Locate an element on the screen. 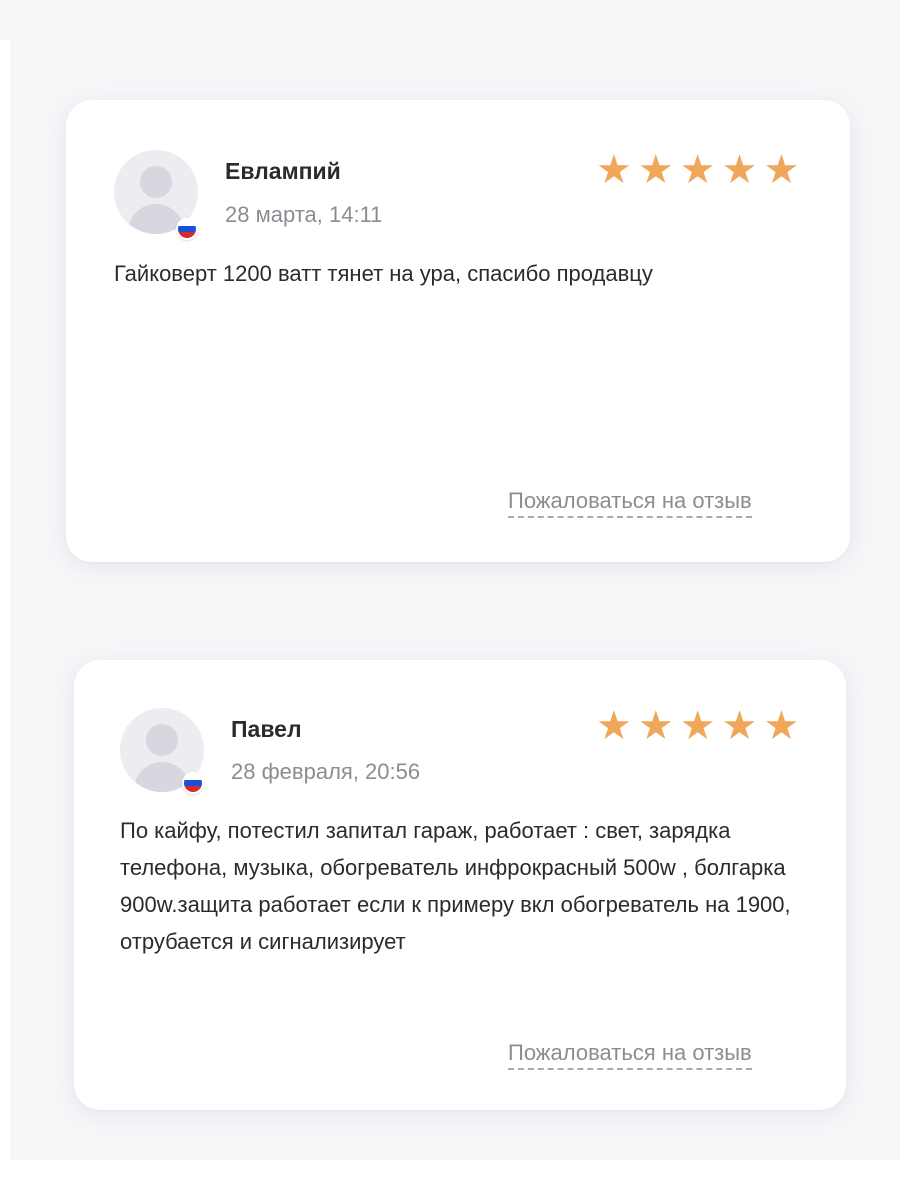  review-author: Павел is located at coordinates (266, 729).